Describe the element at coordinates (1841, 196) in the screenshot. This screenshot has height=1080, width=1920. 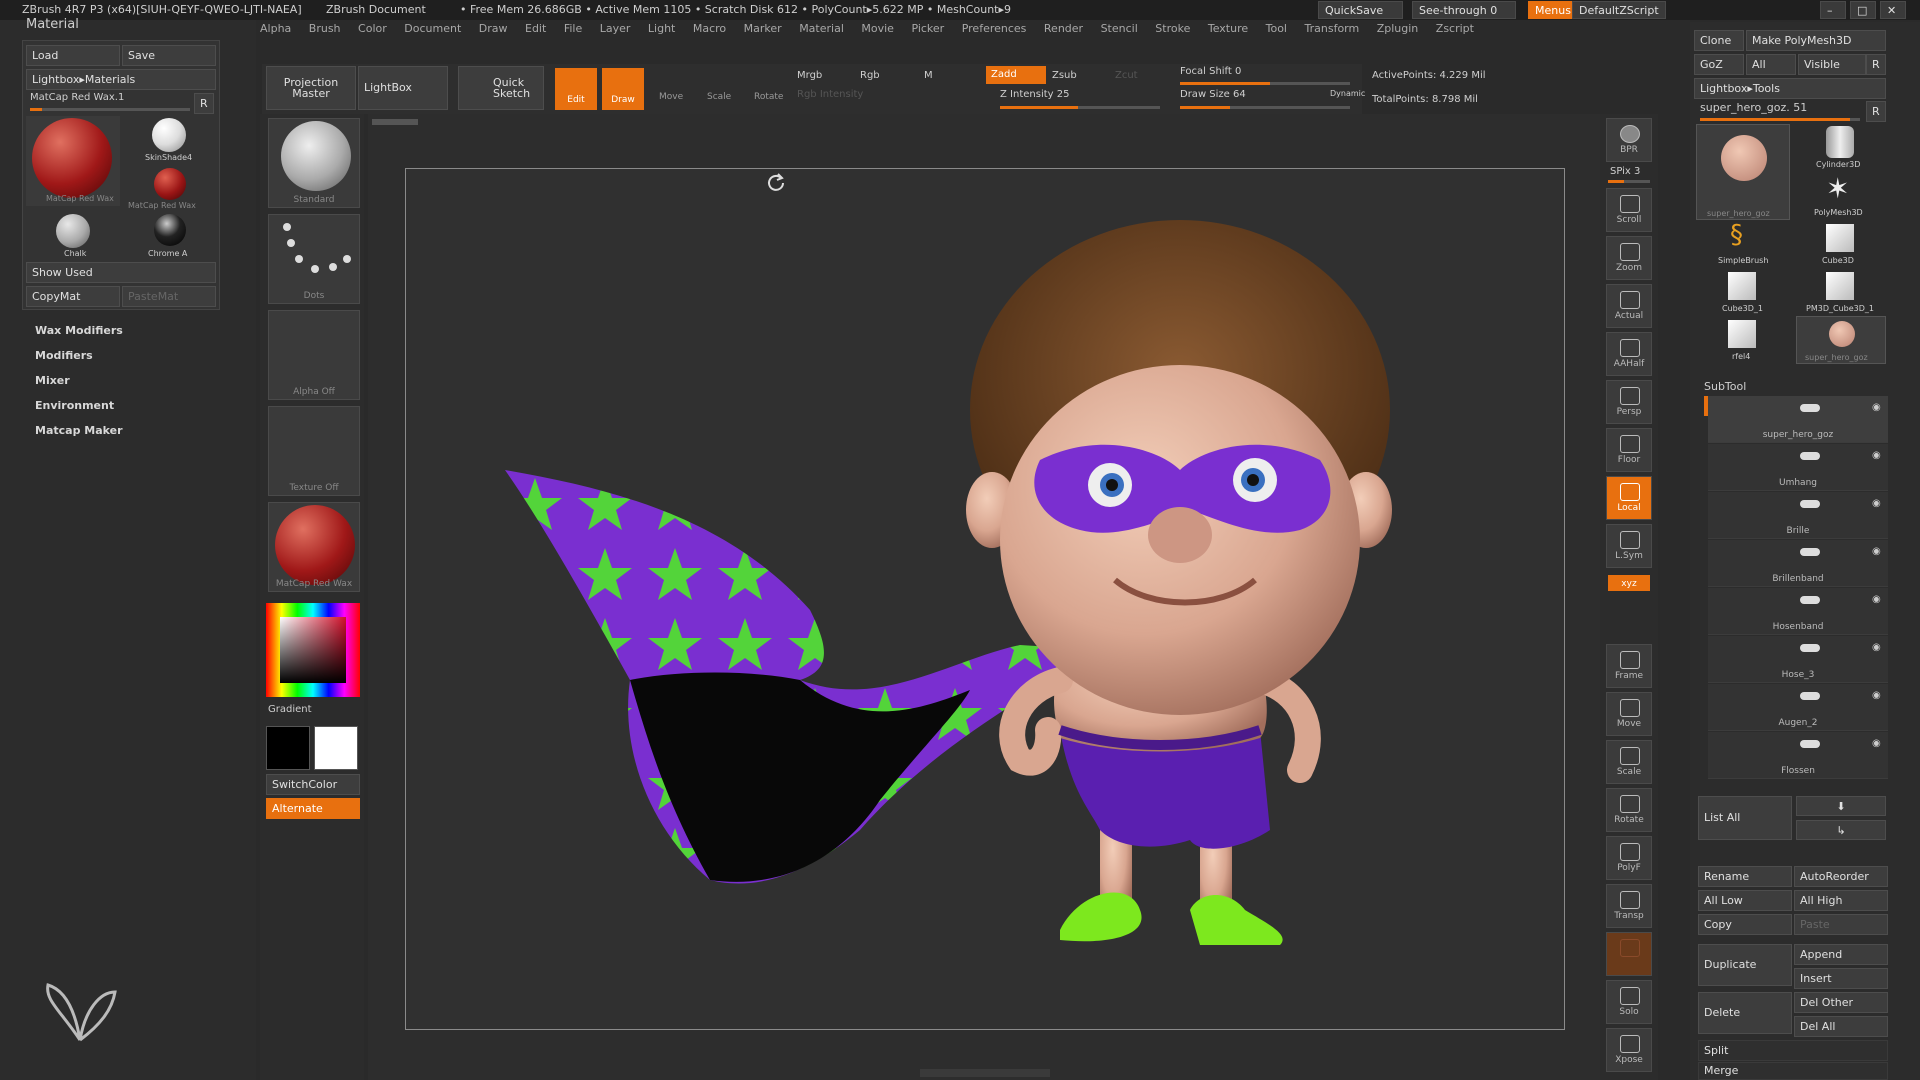
I see `tool-thumb-polymesh: ✶ PolyMesh3D` at that location.